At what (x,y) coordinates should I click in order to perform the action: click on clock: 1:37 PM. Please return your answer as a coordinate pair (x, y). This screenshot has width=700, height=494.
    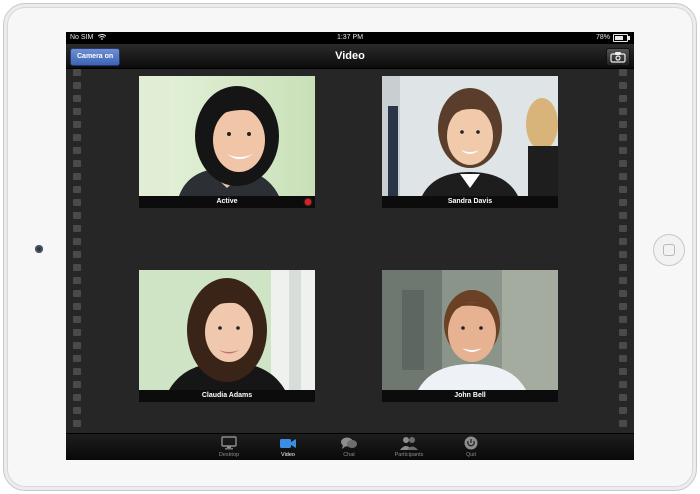
    Looking at the image, I should click on (350, 37).